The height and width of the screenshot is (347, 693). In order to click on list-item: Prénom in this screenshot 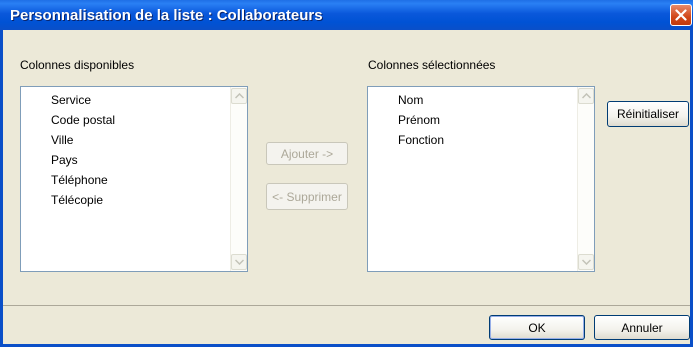, I will do `click(419, 120)`.